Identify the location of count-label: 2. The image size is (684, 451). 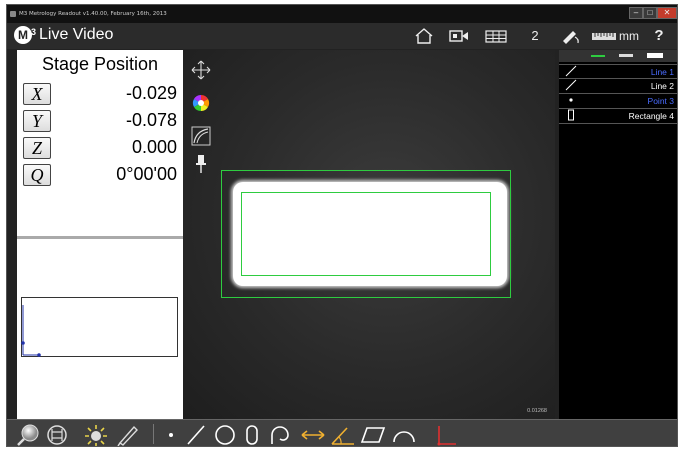
(535, 35).